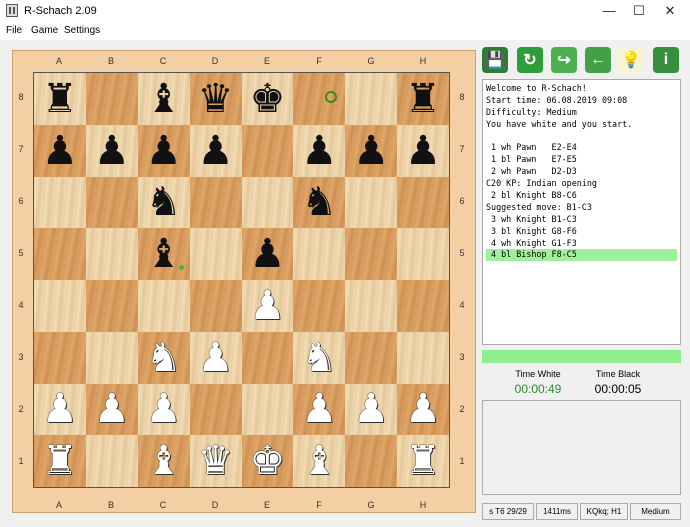 The height and width of the screenshot is (527, 690). What do you see at coordinates (581, 184) in the screenshot?
I see `log-line: C20 KP: Indian opening` at bounding box center [581, 184].